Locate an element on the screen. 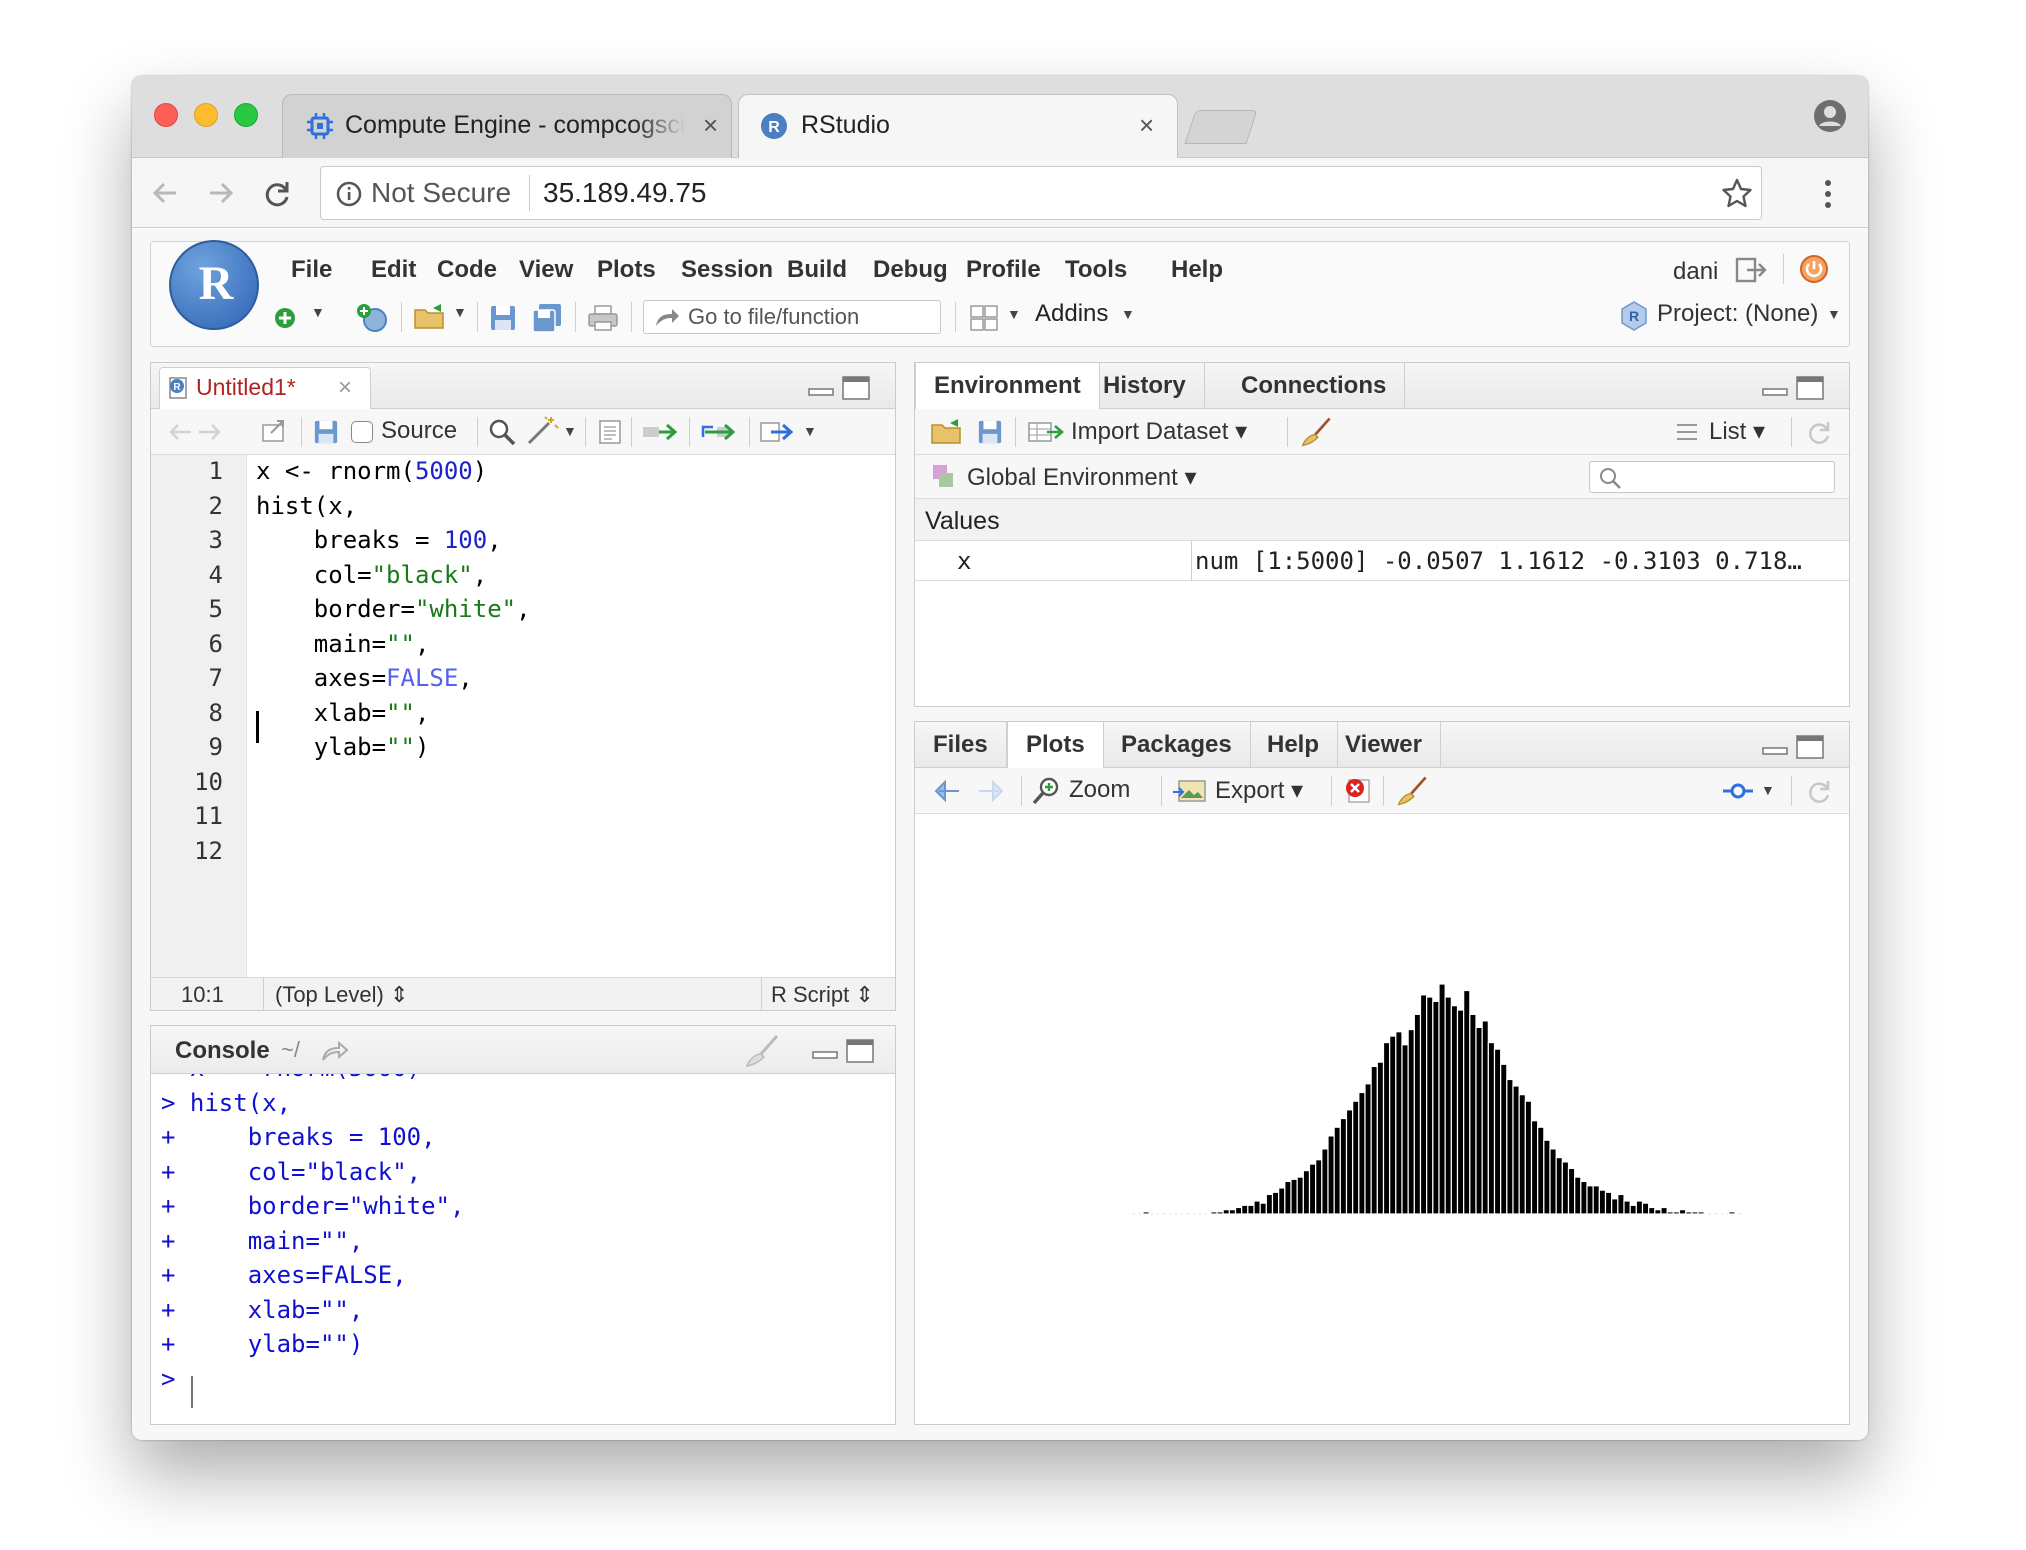 This screenshot has width=2026, height=1550. power-icon is located at coordinates (1814, 269).